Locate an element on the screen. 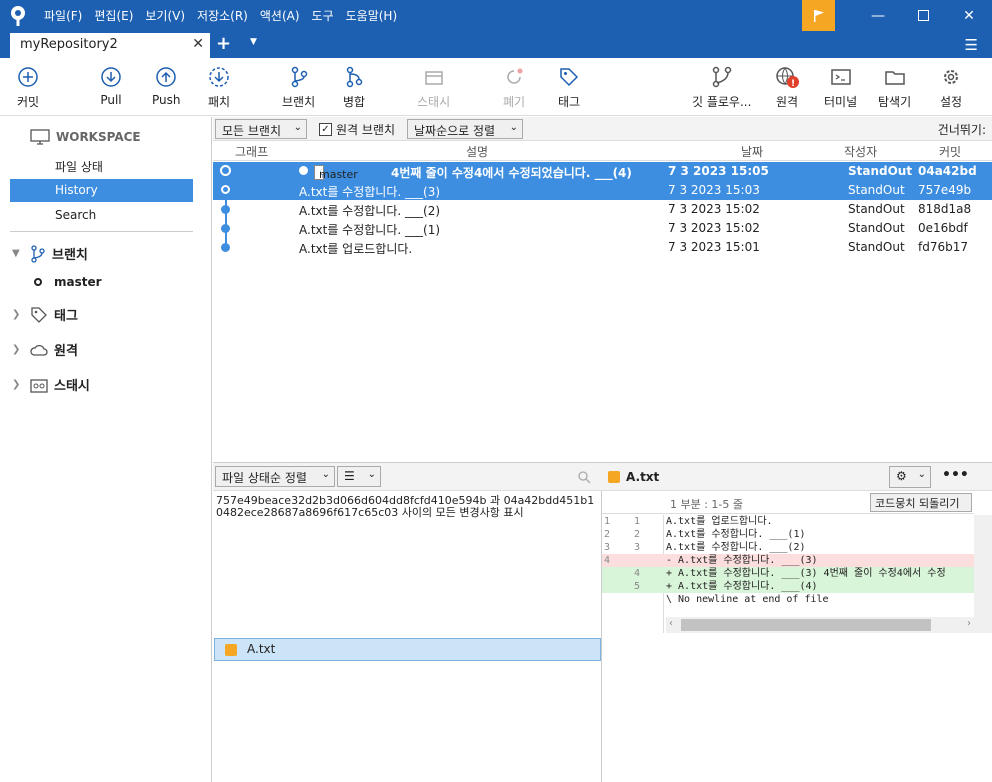 Image resolution: width=992 pixels, height=782 pixels. pull-button: Pull is located at coordinates (111, 86).